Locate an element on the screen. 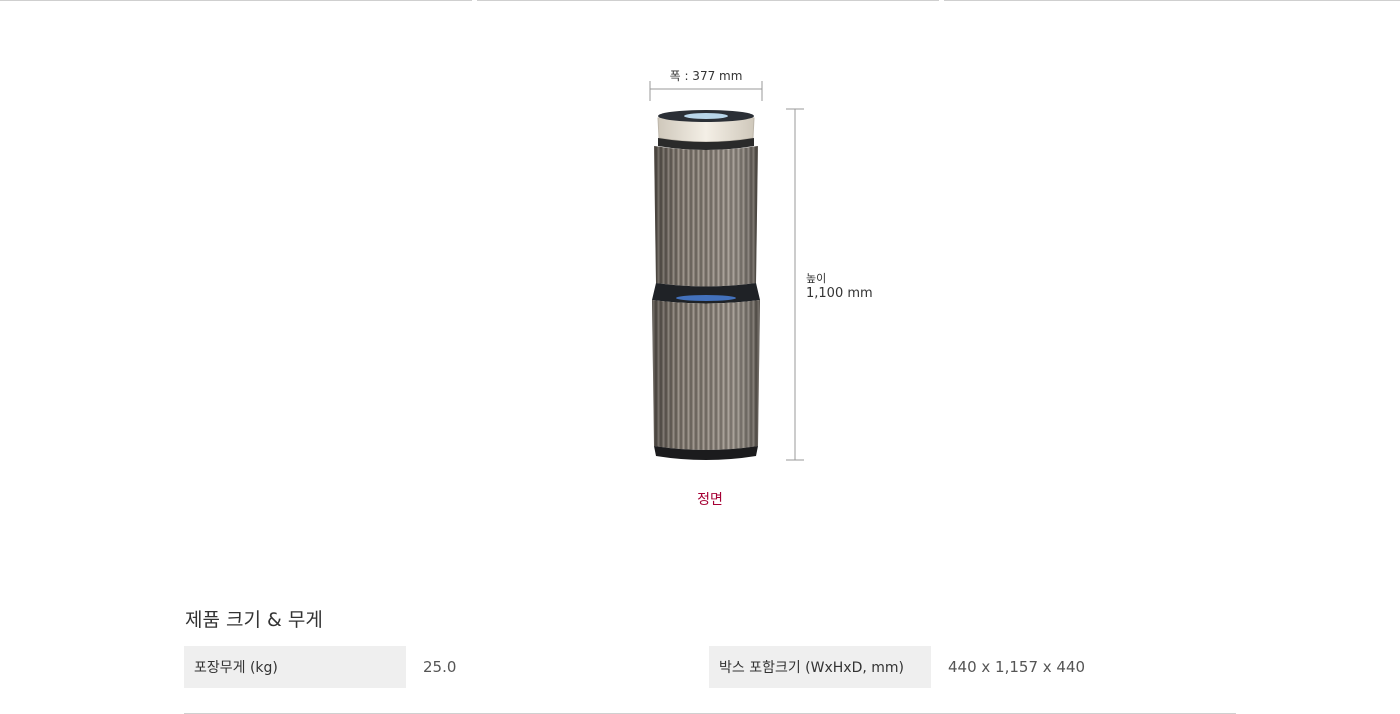  air-purifier-image is located at coordinates (706, 285).